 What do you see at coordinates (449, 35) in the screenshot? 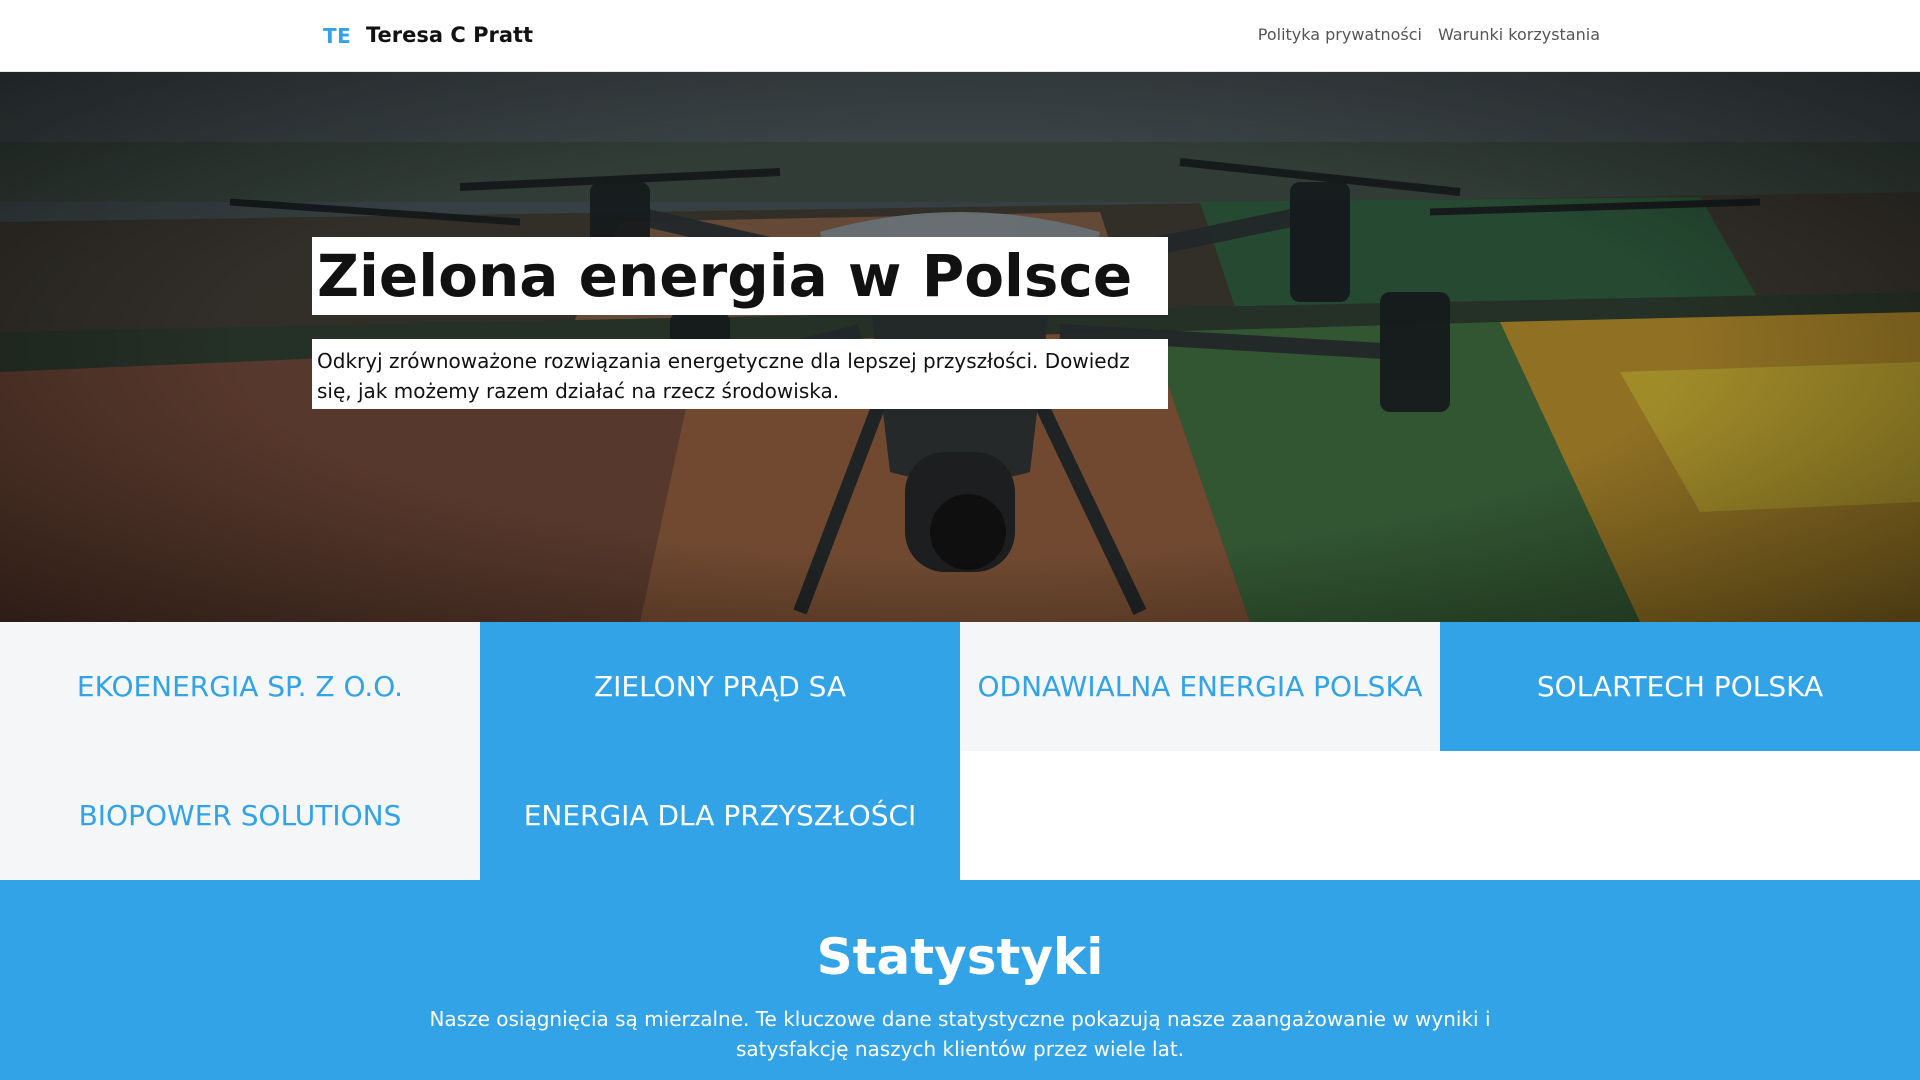
I see `site-name: Teresa C Pratt` at bounding box center [449, 35].